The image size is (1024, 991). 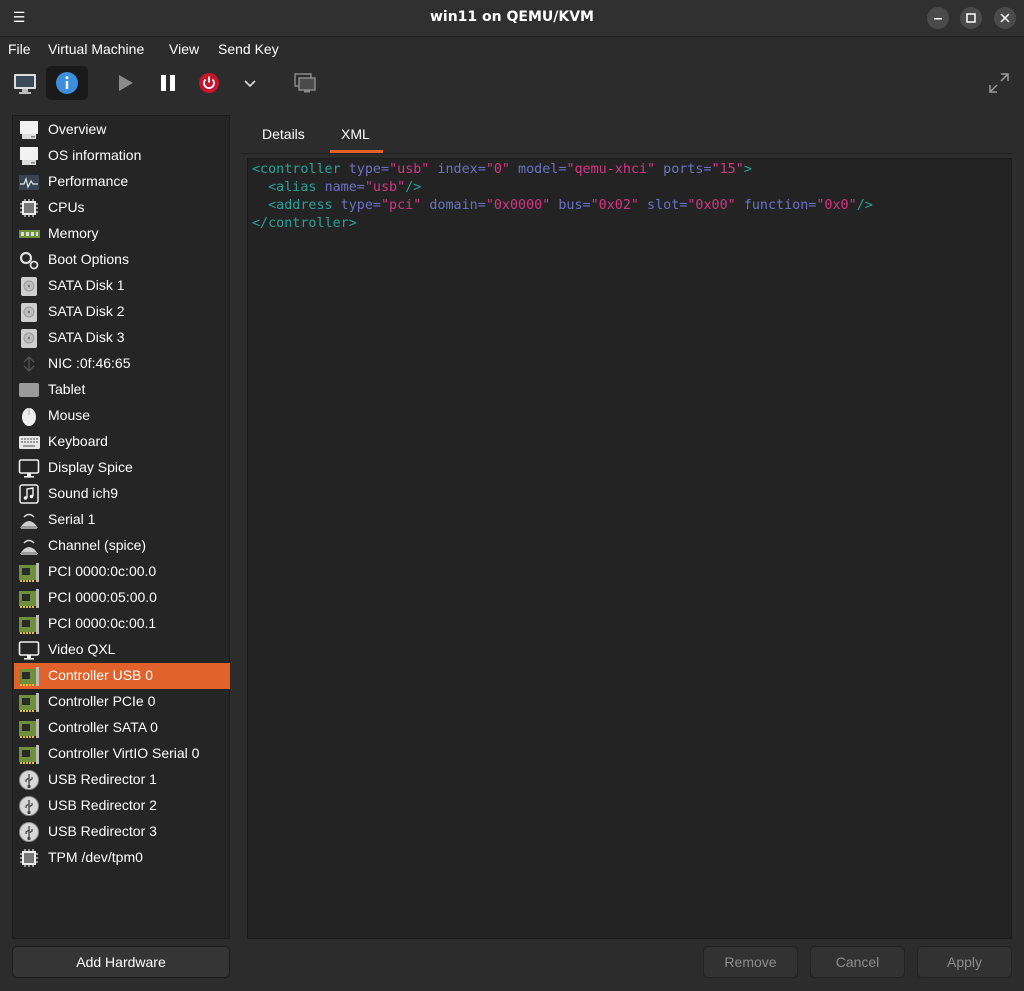 I want to click on usb-icon, so click(x=29, y=832).